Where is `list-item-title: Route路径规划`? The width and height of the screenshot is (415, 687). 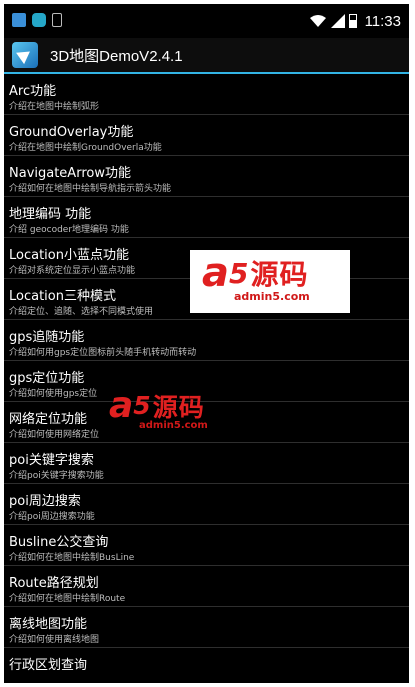
list-item-title: Route路径规划 is located at coordinates (54, 583).